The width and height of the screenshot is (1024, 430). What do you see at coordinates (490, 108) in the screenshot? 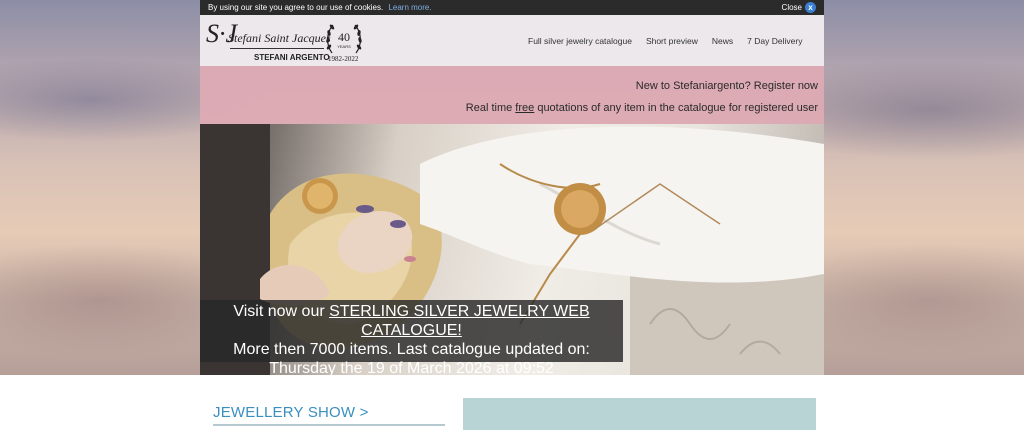
I see `quote-prefix: Real time` at bounding box center [490, 108].